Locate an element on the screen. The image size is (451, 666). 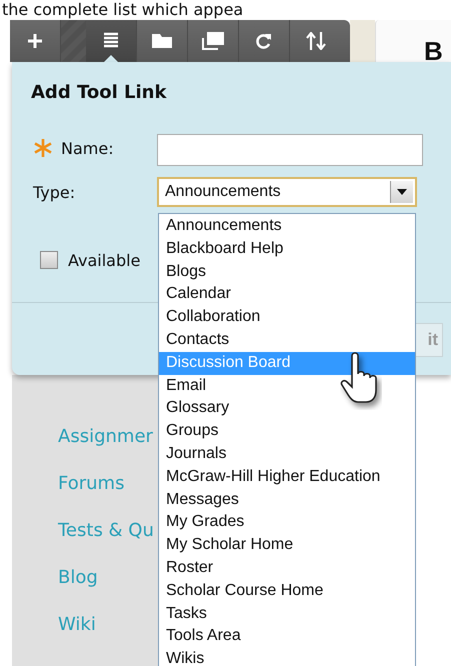
dropdown-option: Email is located at coordinates (287, 386).